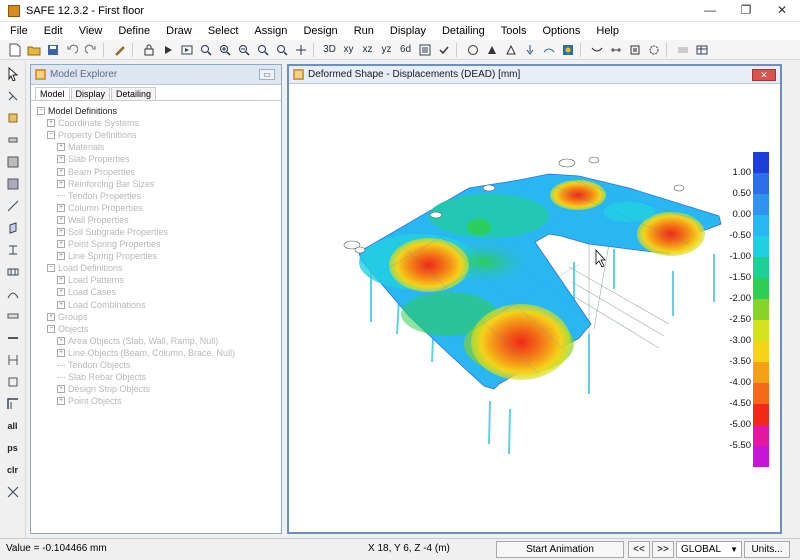 This screenshot has width=800, height=560. What do you see at coordinates (134, 93) in the screenshot?
I see `tab-detailing: Detailing` at bounding box center [134, 93].